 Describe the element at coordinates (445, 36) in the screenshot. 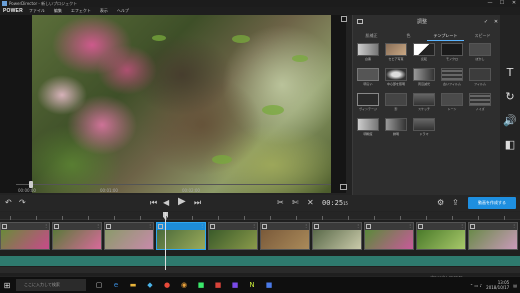

I see `tab-template: テンプレート` at that location.